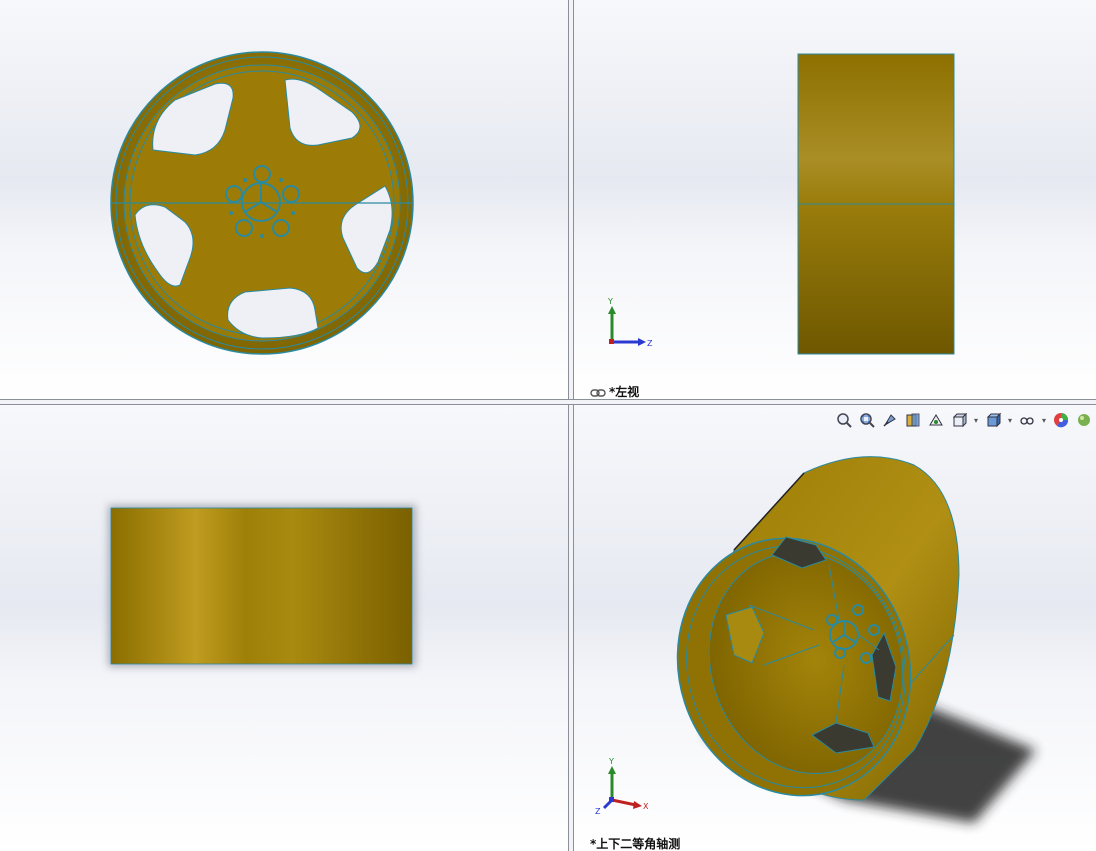 This screenshot has height=851, width=1096. I want to click on edit-appearance-icon, so click(1061, 420).